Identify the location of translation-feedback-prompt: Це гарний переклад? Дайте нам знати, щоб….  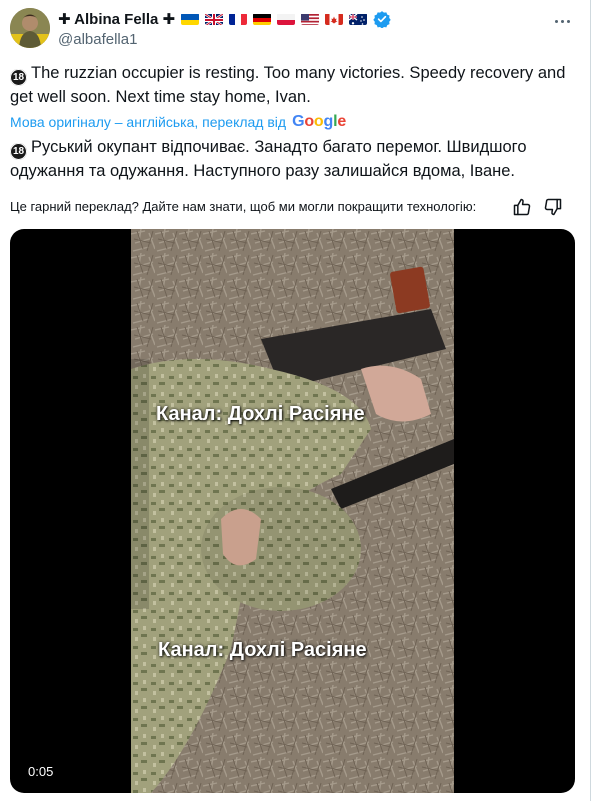
(243, 206).